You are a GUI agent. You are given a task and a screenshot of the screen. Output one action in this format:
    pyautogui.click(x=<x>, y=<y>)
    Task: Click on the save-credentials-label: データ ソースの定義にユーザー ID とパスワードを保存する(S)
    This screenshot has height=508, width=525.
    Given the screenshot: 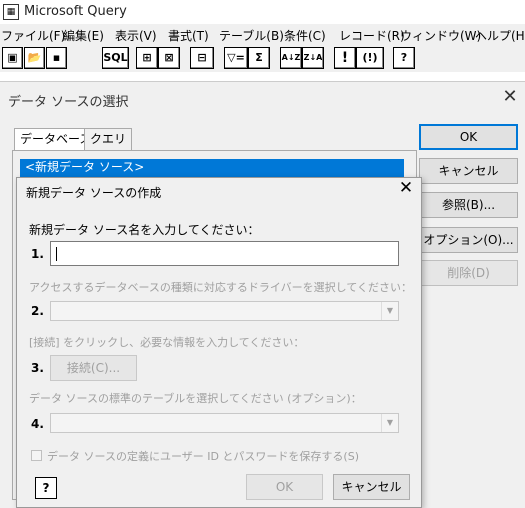 What is the action you would take?
    pyautogui.click(x=203, y=456)
    